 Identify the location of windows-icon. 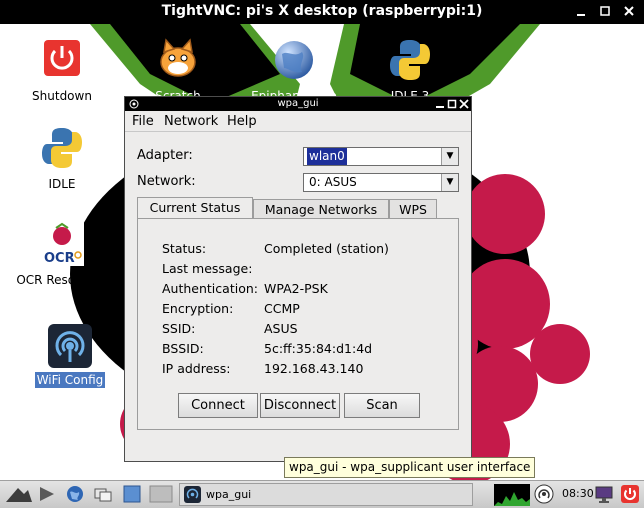
(103, 494).